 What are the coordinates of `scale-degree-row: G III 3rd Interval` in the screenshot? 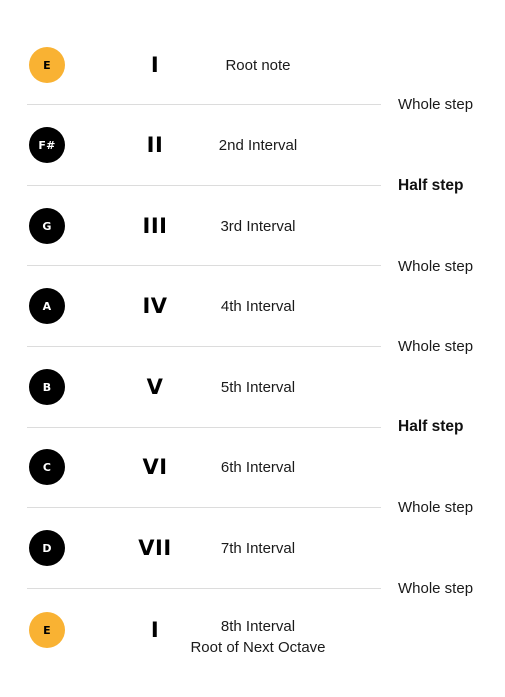 It's located at (252, 226).